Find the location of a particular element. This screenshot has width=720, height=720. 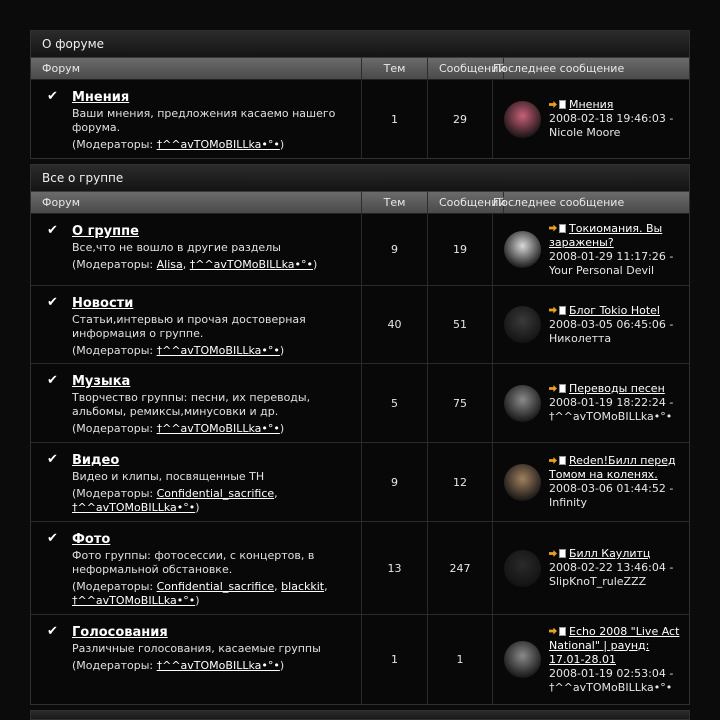

forum-link: Видео is located at coordinates (95, 460).